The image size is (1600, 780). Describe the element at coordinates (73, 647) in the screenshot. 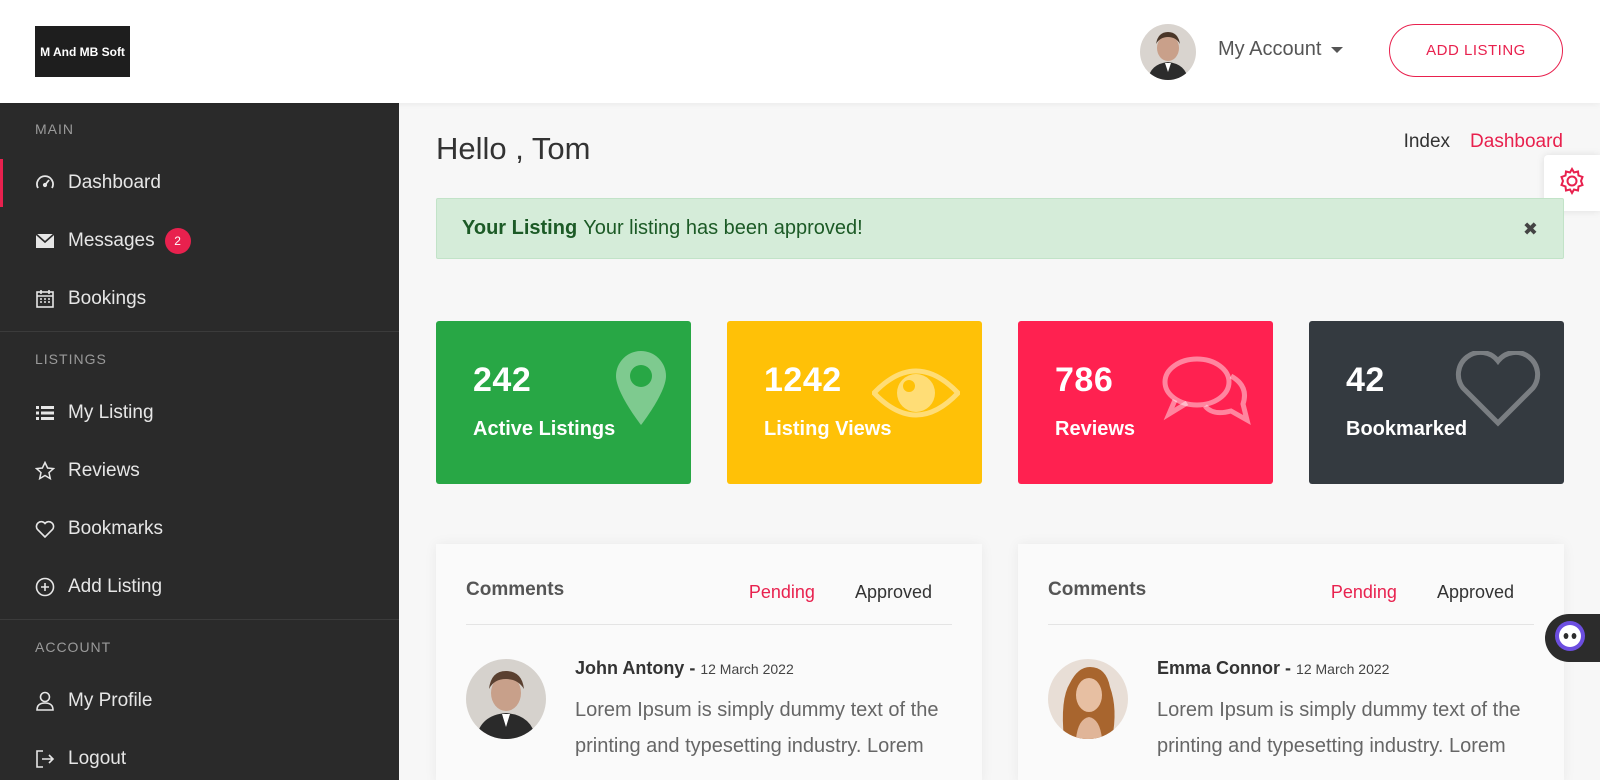

I see `sidebar-section-account: ACCOUNT` at that location.